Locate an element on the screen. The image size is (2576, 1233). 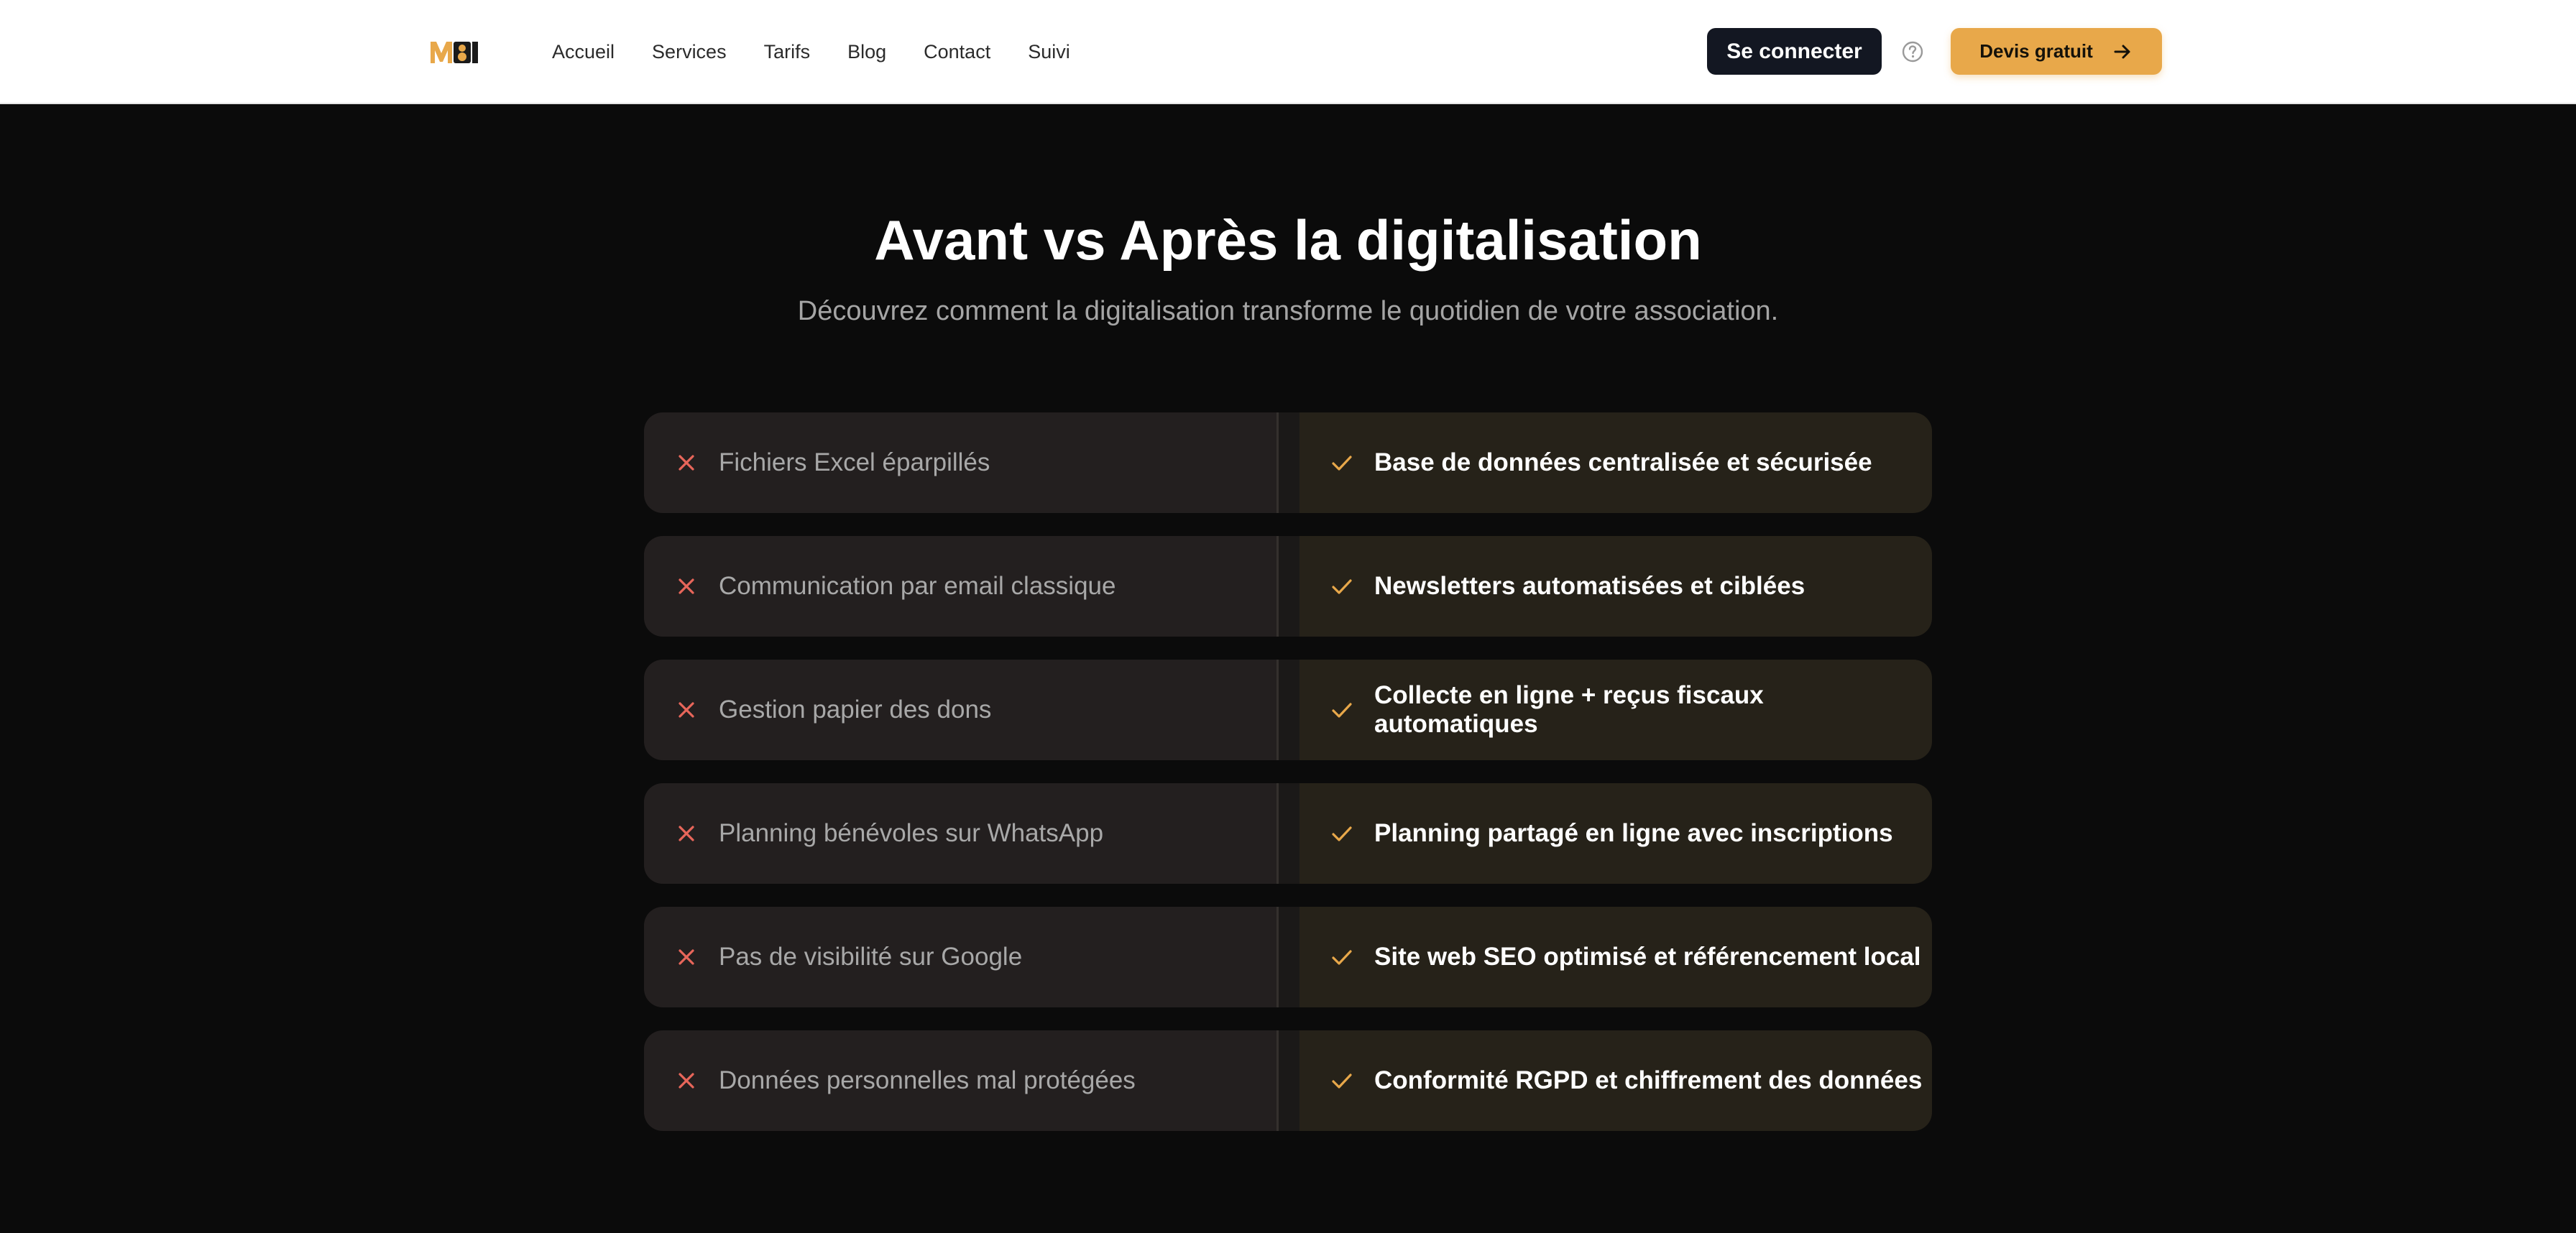
nav-contact: Contact is located at coordinates (957, 52).